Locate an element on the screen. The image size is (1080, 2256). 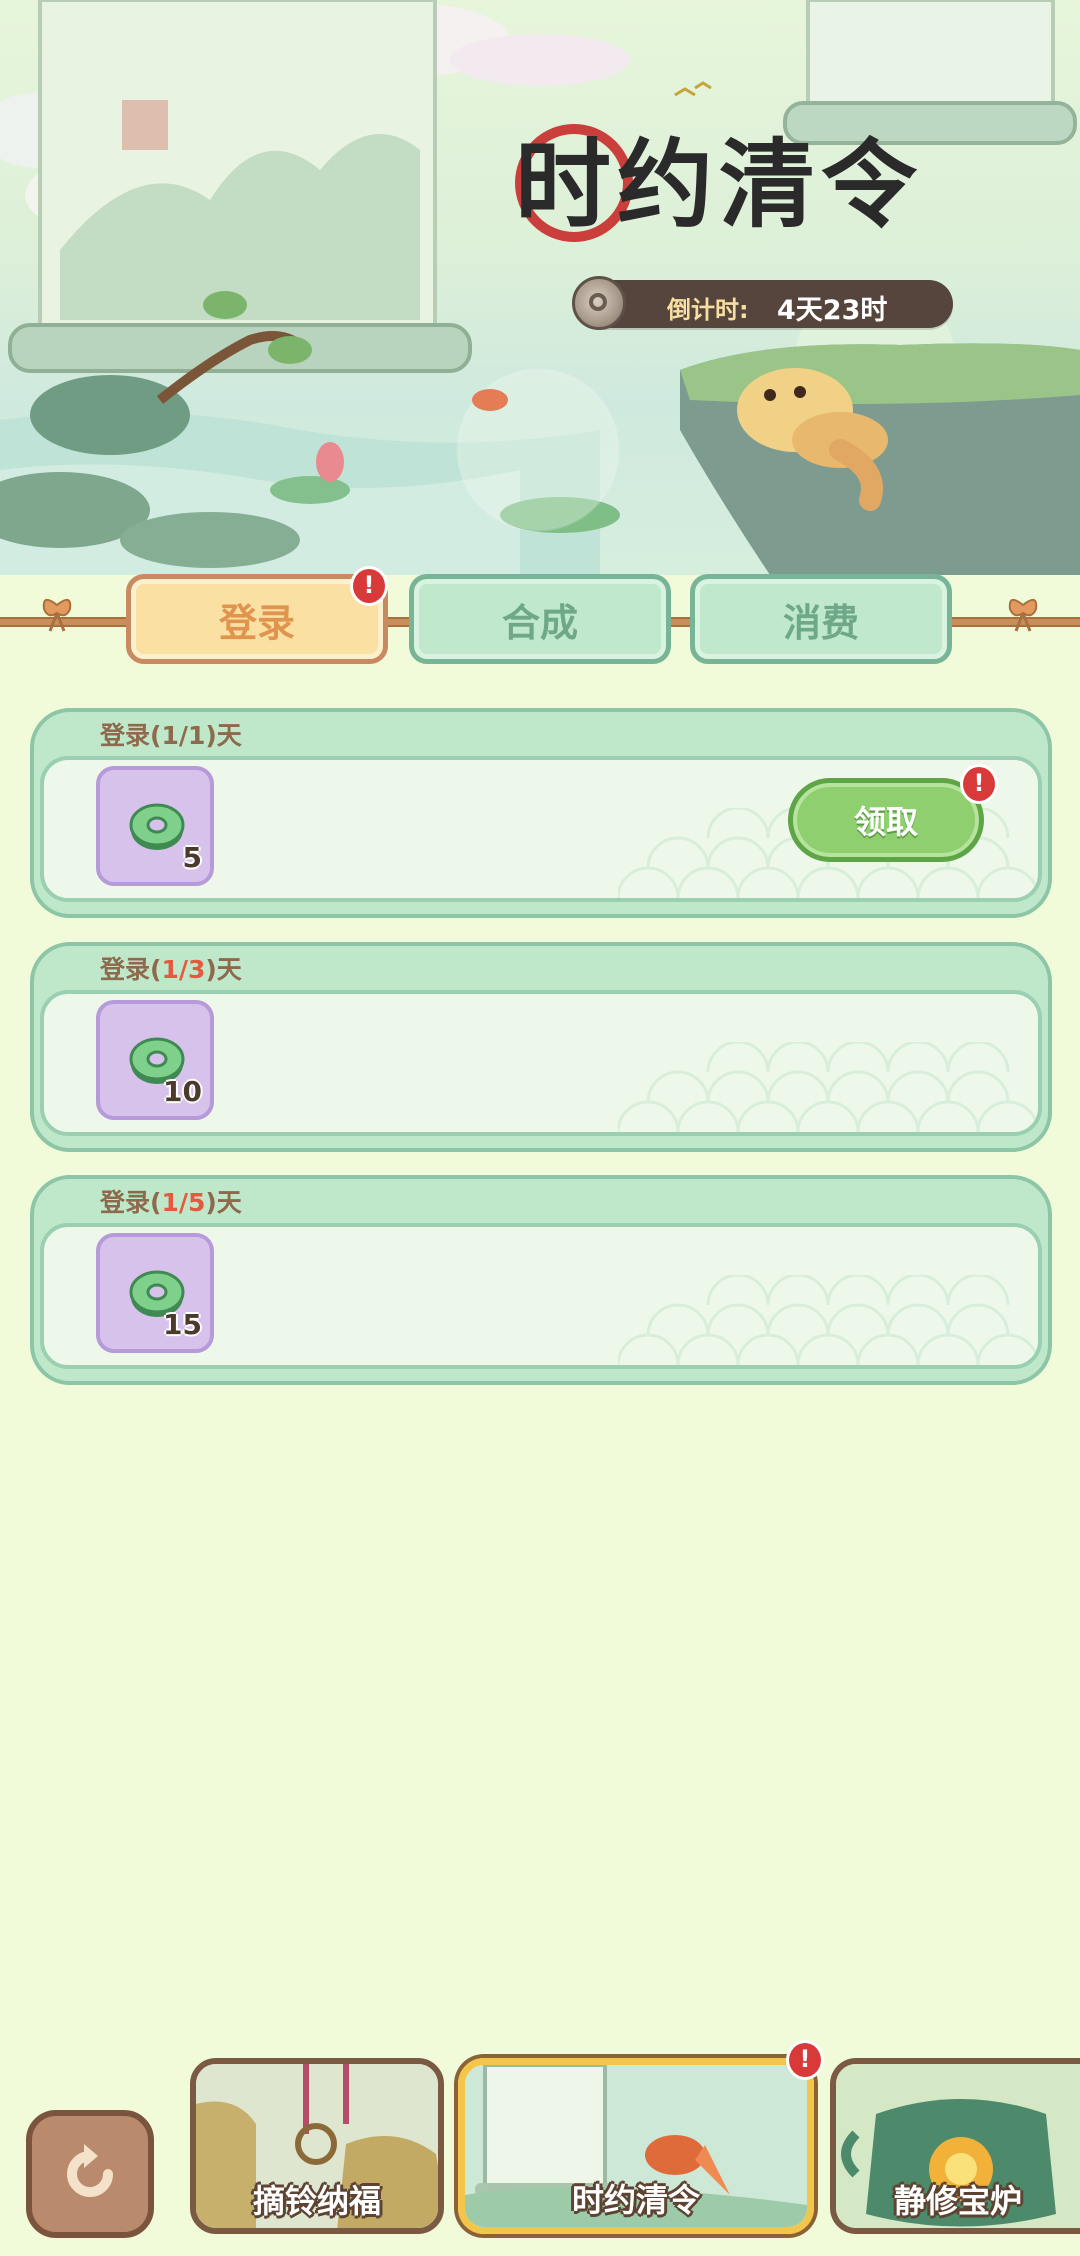
tab-label: 合成 is located at coordinates (539, 622).